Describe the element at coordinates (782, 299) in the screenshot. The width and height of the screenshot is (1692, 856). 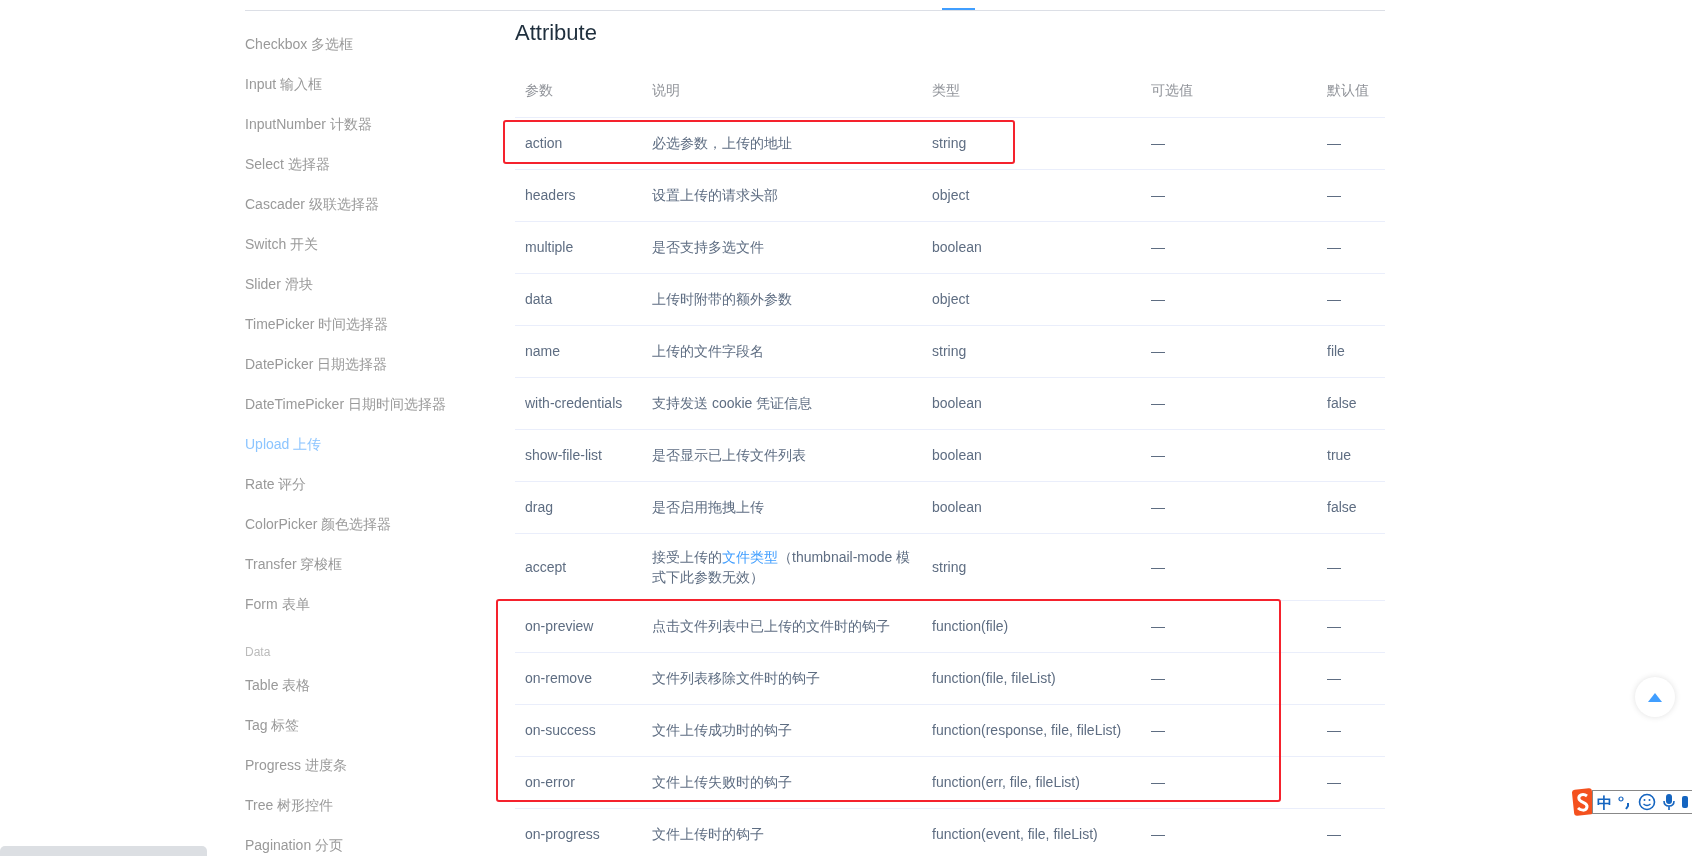
I see `table-cell: 上传时附带的额外参数` at that location.